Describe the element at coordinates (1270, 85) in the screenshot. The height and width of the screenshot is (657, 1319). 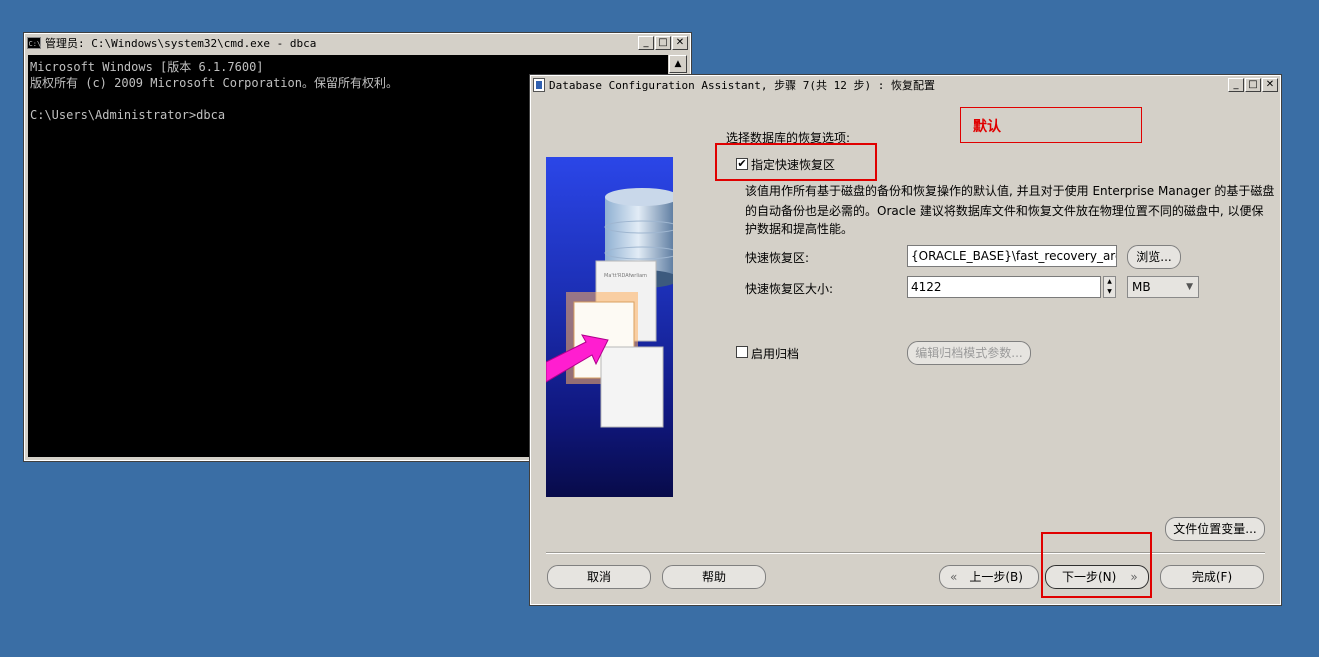
I see `dbca-close-button: ✕` at that location.